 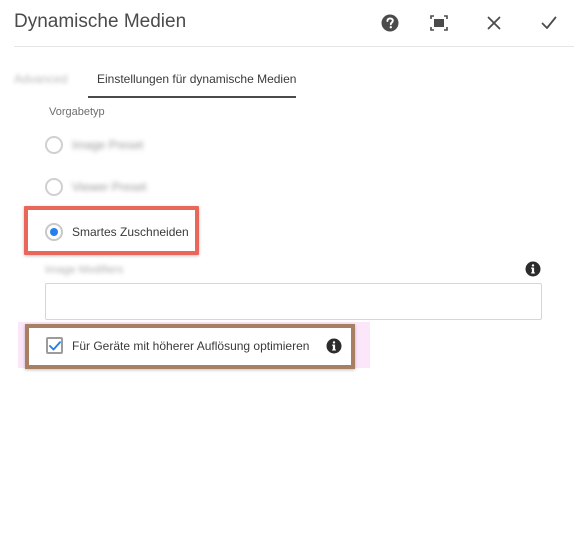 I want to click on active-tab-indicator, so click(x=192, y=97).